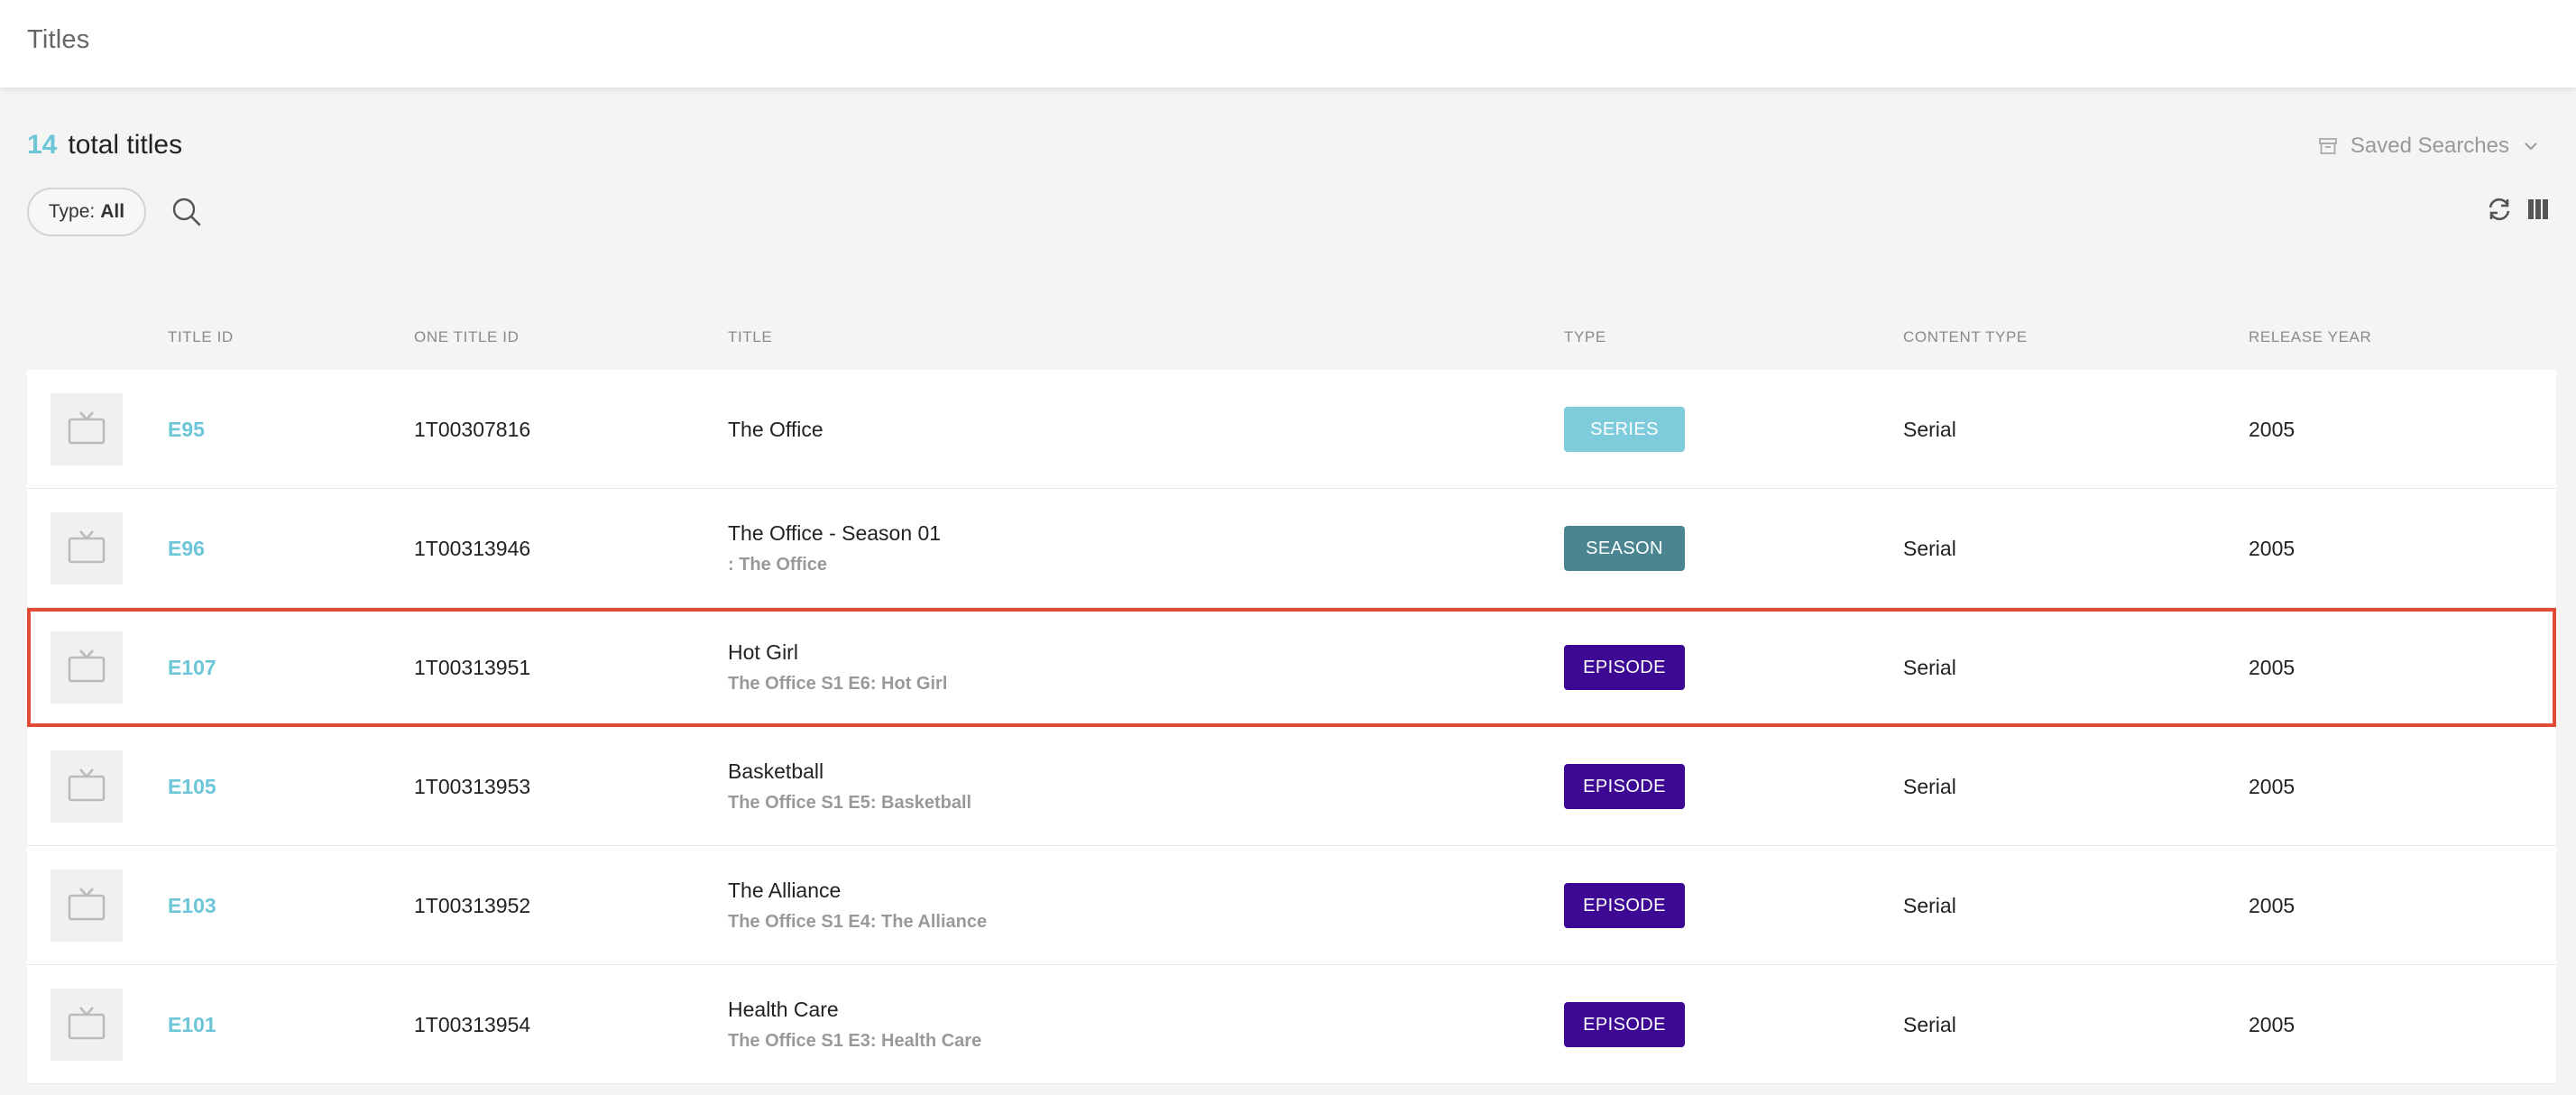 The image size is (2576, 1095). I want to click on title-id-link: E107, so click(192, 668).